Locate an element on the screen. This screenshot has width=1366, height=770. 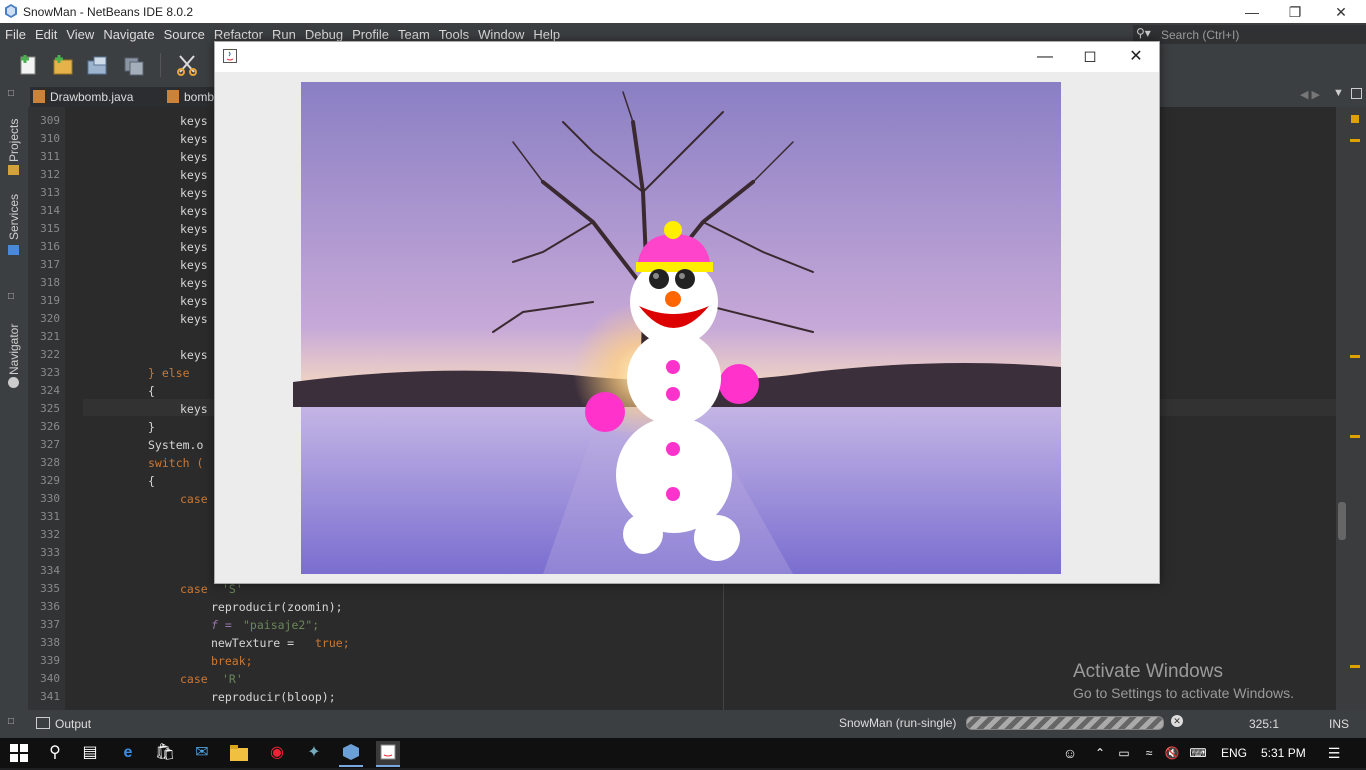
new-file-icon is located at coordinates (28, 65).